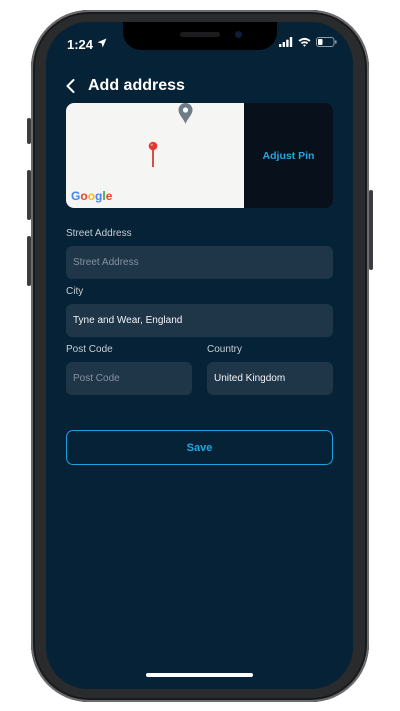 This screenshot has height=711, width=400. Describe the element at coordinates (102, 43) in the screenshot. I see `location-arrow-icon` at that location.